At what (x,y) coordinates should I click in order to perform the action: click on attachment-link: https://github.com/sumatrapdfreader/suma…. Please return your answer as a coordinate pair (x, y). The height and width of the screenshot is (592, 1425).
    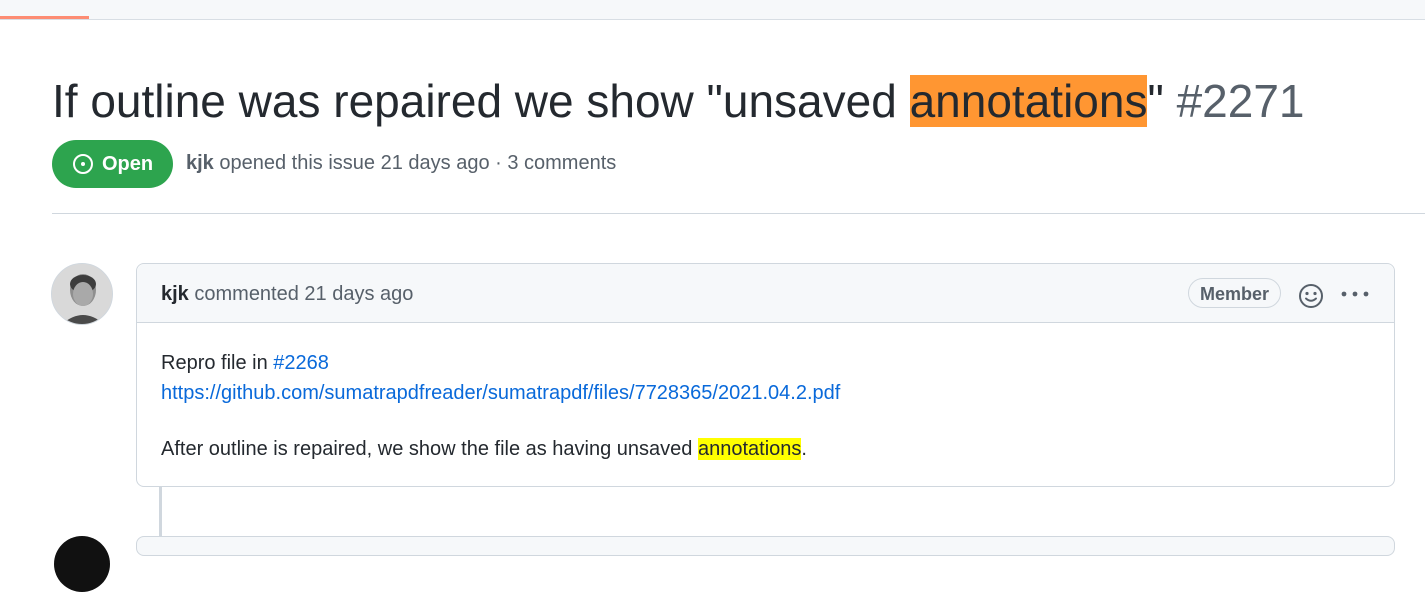
    Looking at the image, I should click on (500, 393).